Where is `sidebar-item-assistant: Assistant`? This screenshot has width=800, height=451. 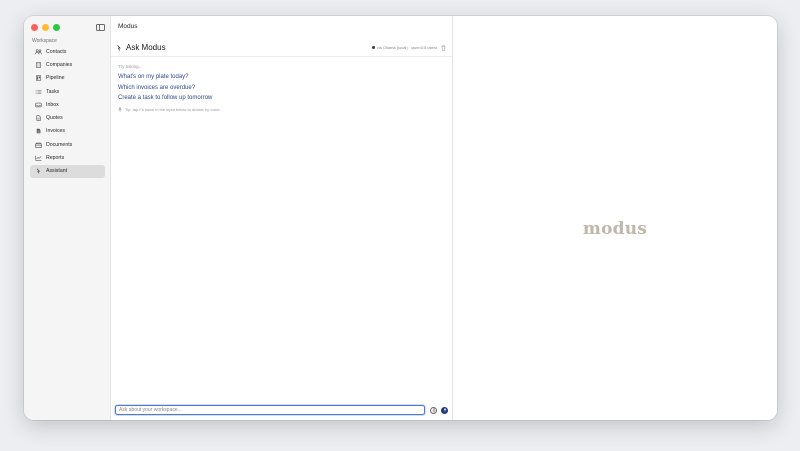 sidebar-item-assistant: Assistant is located at coordinates (67, 171).